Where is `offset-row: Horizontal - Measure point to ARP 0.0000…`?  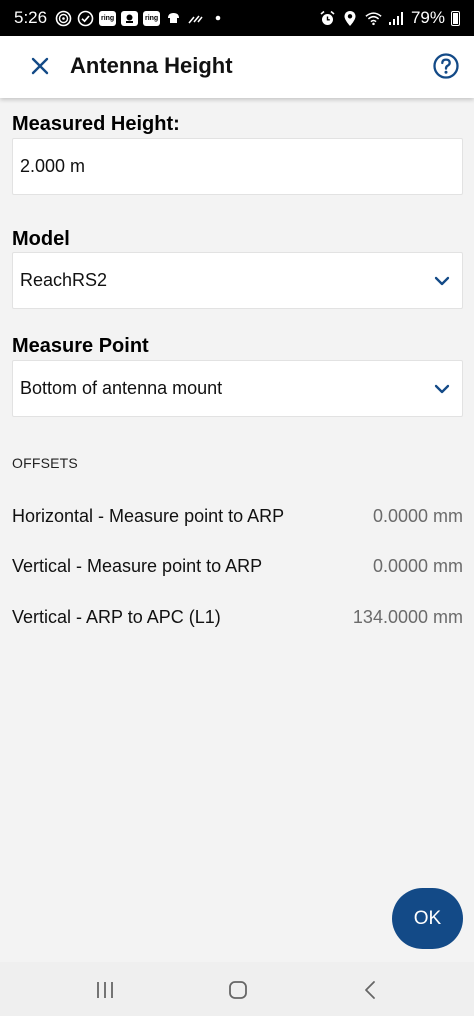 offset-row: Horizontal - Measure point to ARP 0.0000… is located at coordinates (237, 516).